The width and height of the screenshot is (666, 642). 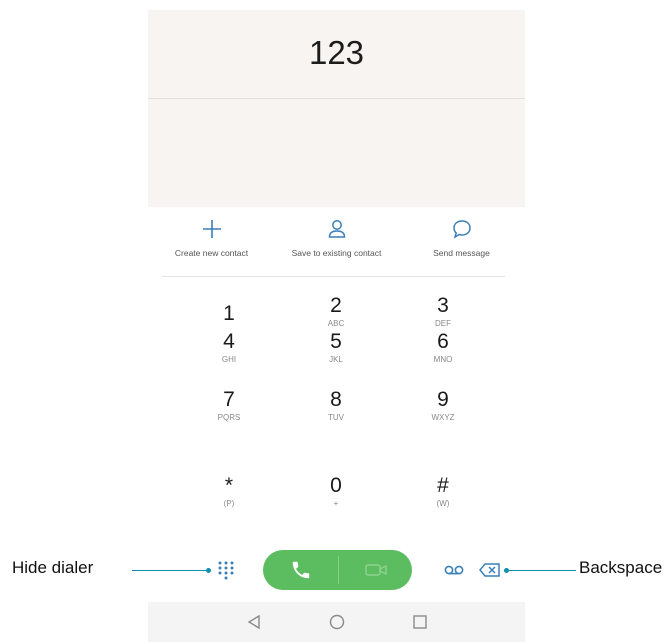 I want to click on hide-dialer-leader-line, so click(x=170, y=570).